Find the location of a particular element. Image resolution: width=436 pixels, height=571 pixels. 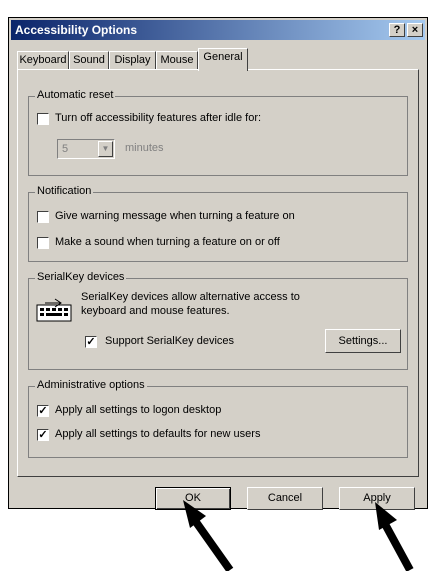

arrow-to-apply-icon is located at coordinates (394, 536).